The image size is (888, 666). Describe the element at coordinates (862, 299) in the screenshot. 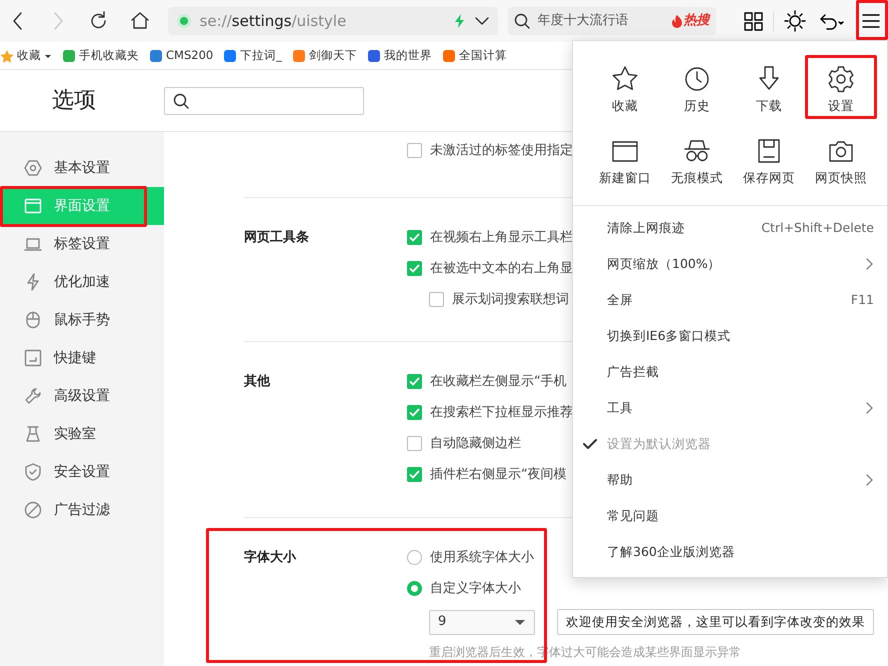

I see `shortcut-text: F11` at that location.